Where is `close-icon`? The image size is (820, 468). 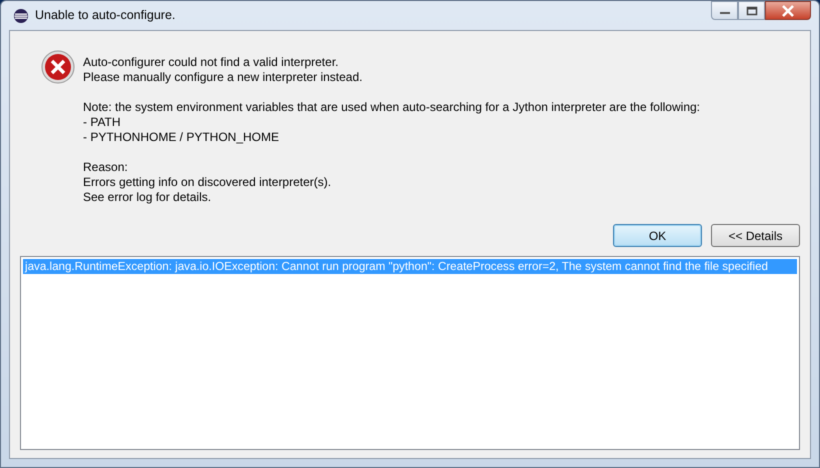
close-icon is located at coordinates (788, 10).